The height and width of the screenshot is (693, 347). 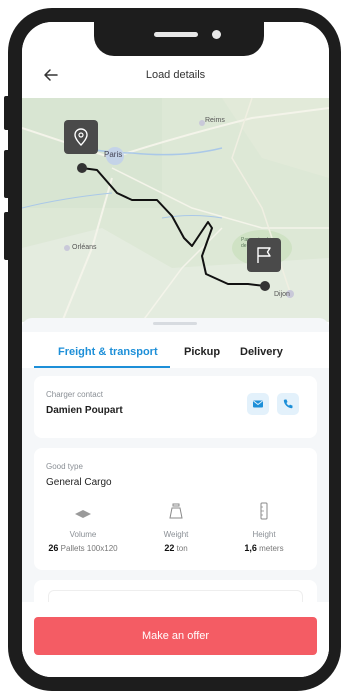 What do you see at coordinates (216, 34) in the screenshot?
I see `phone-camera` at bounding box center [216, 34].